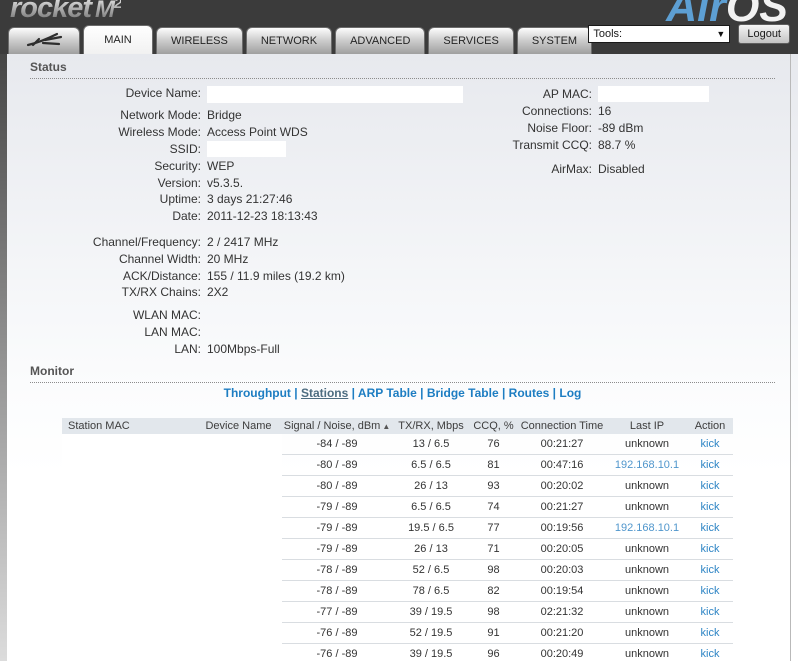 The height and width of the screenshot is (661, 798). Describe the element at coordinates (570, 393) in the screenshot. I see `monitor-link-log: Log` at that location.